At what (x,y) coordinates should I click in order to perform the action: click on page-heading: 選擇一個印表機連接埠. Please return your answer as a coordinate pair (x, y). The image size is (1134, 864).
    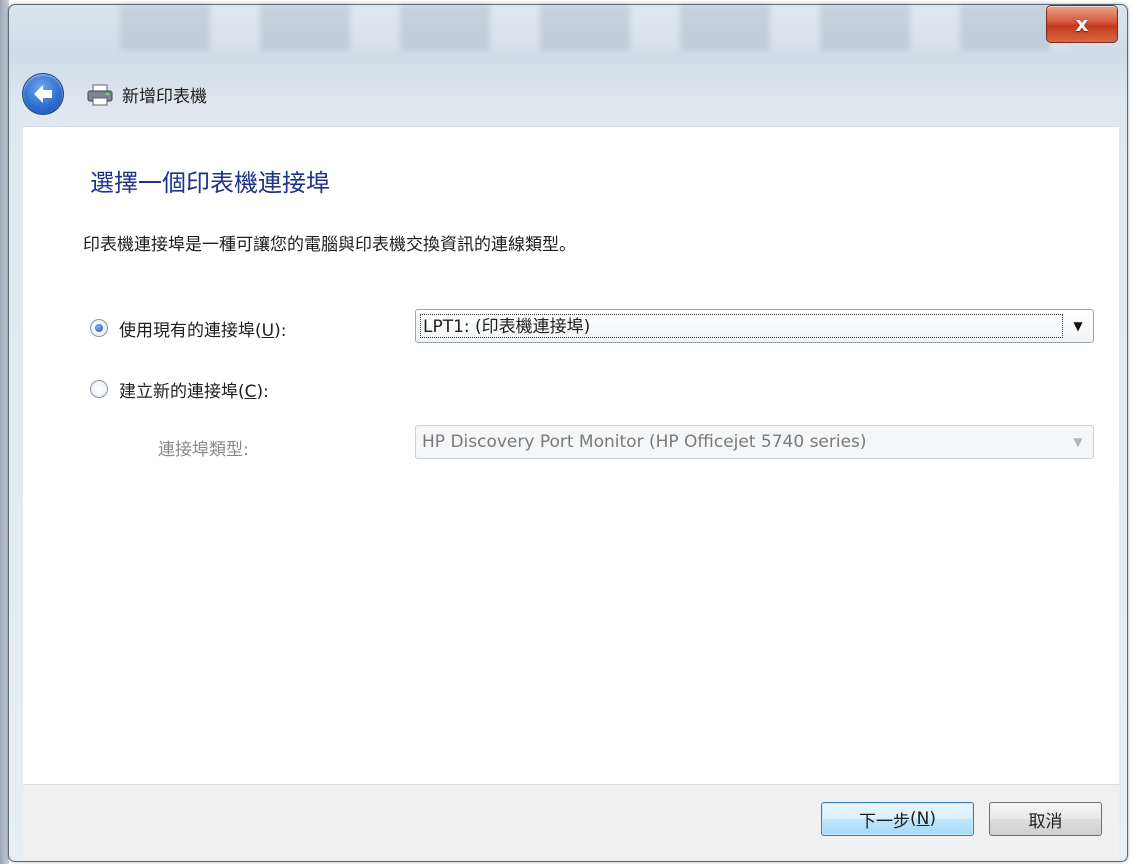
    Looking at the image, I should click on (210, 183).